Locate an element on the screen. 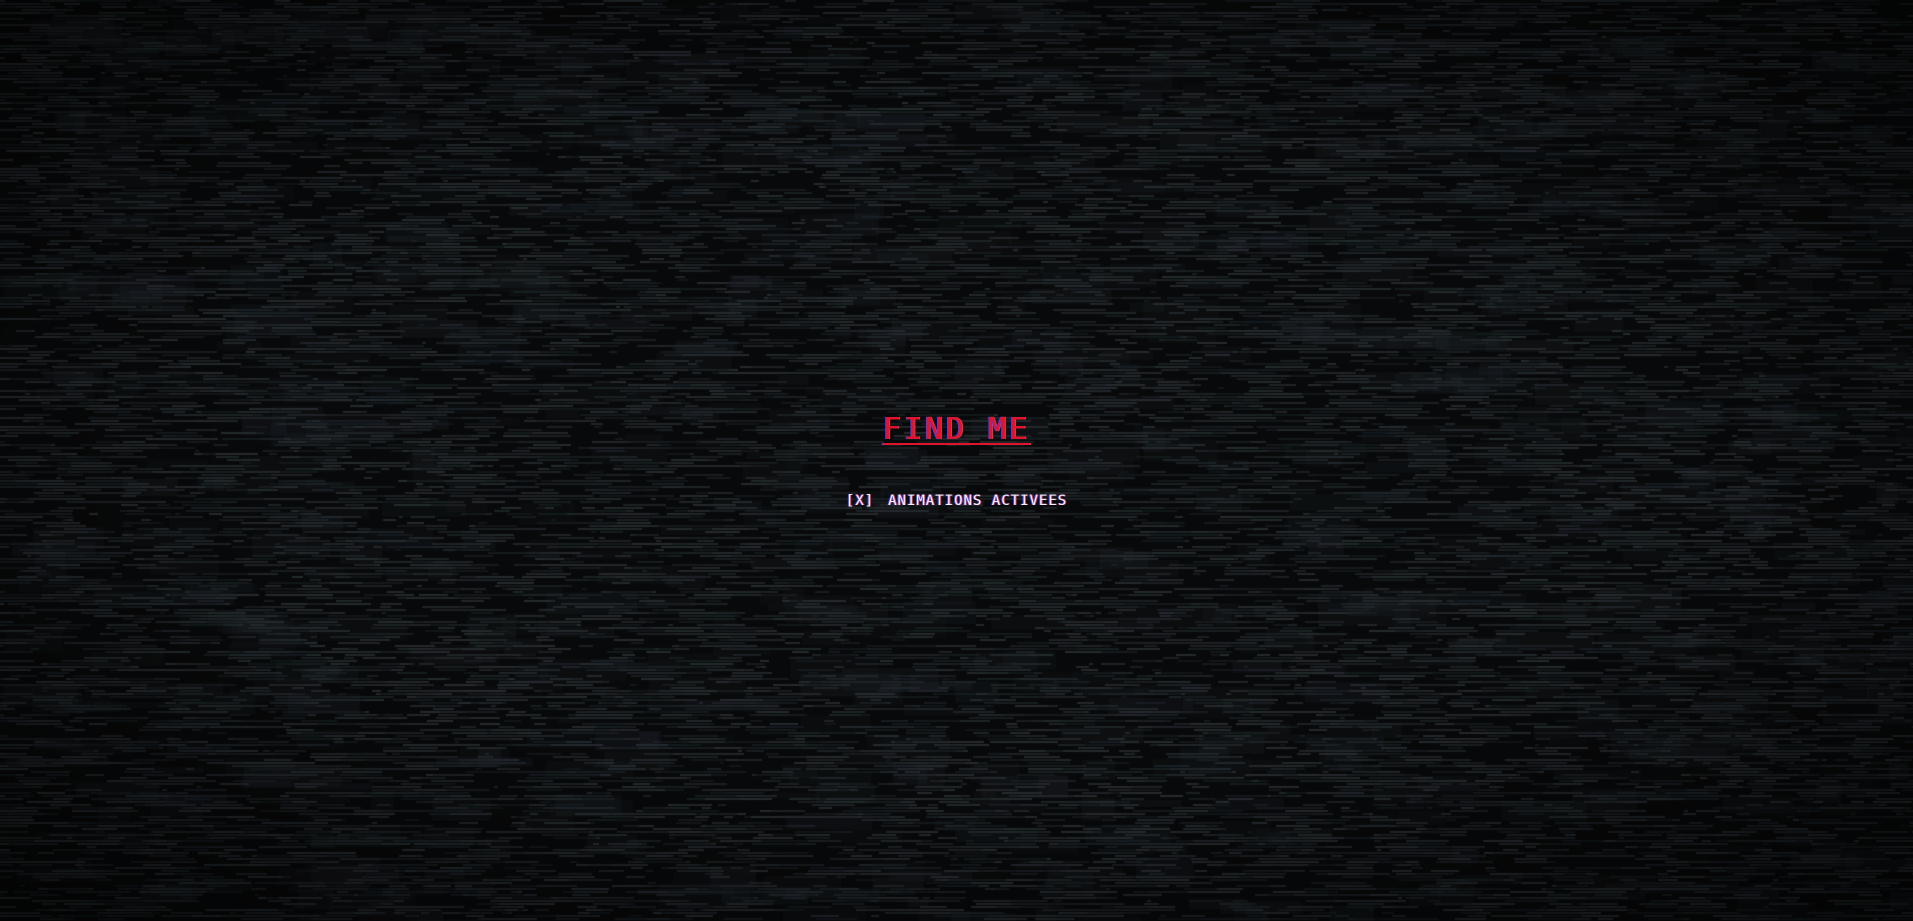  title-link-container: FIND ME is located at coordinates (956, 430).